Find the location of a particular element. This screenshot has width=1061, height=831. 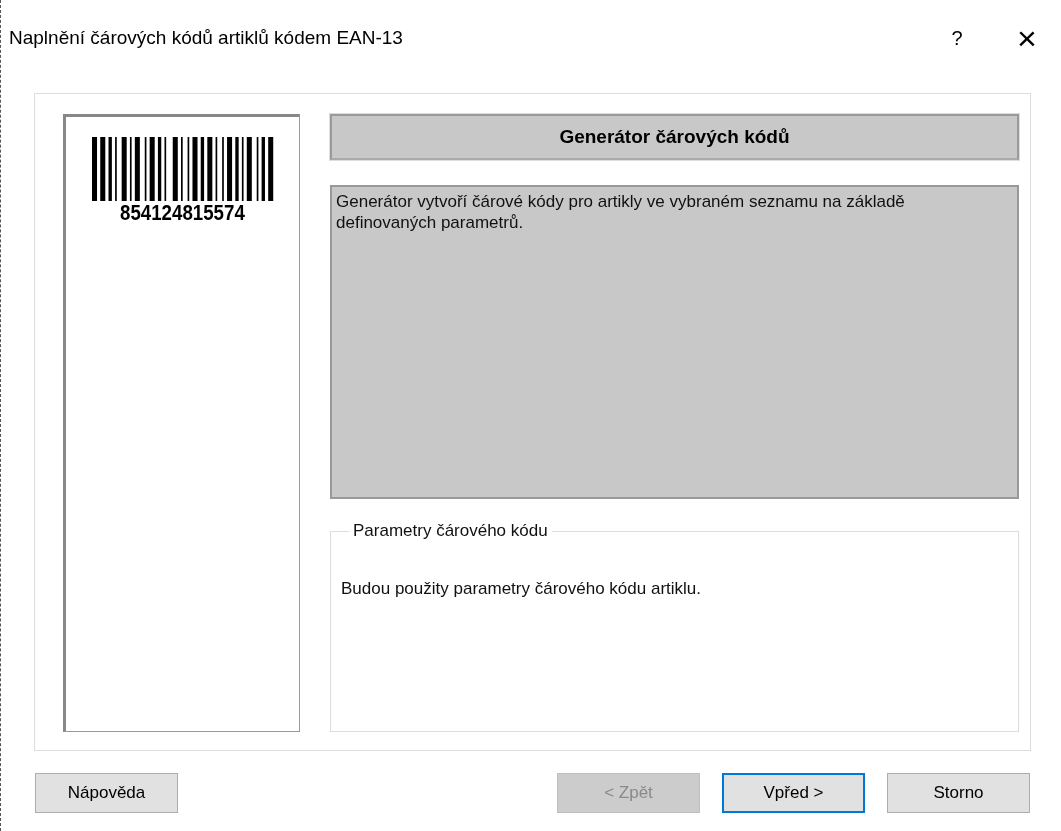

description-text: Generátor vytvoří čárové kódy pro artikly ve vybraném seznamu na základě definovaných parametrů. is located at coordinates (620, 212).